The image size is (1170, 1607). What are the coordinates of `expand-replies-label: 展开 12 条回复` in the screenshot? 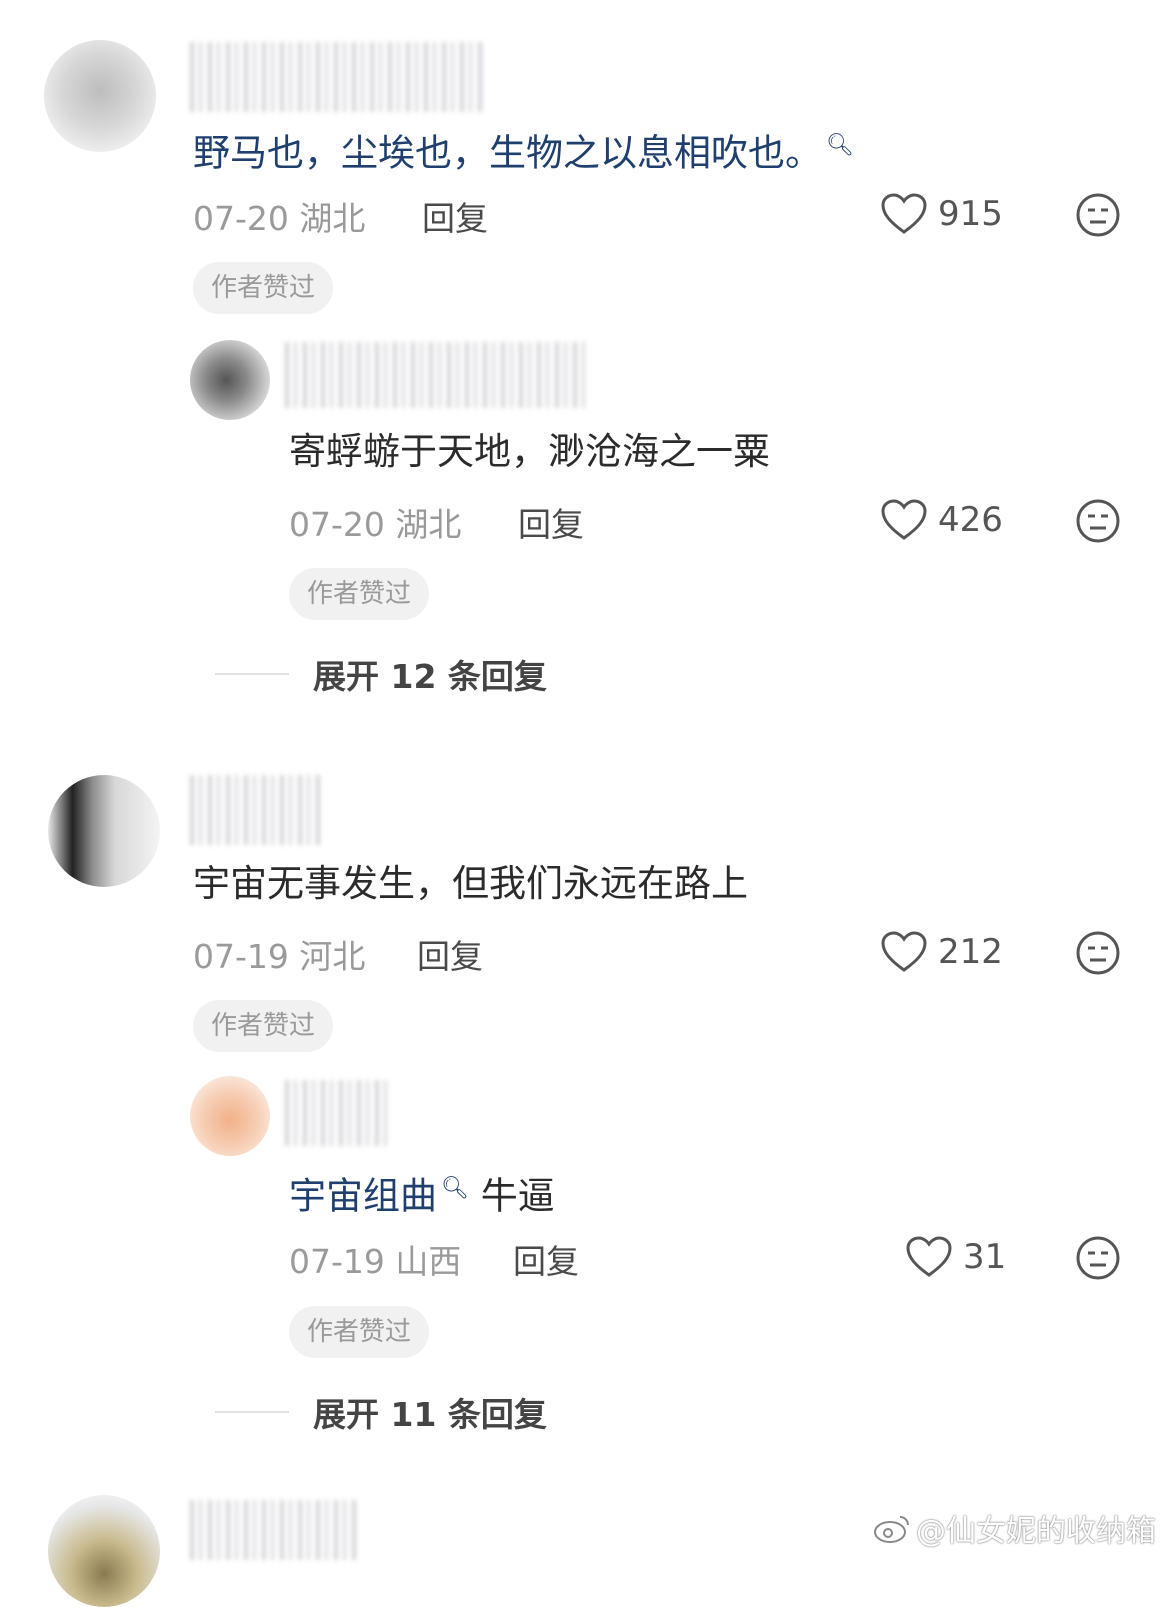 It's located at (430, 676).